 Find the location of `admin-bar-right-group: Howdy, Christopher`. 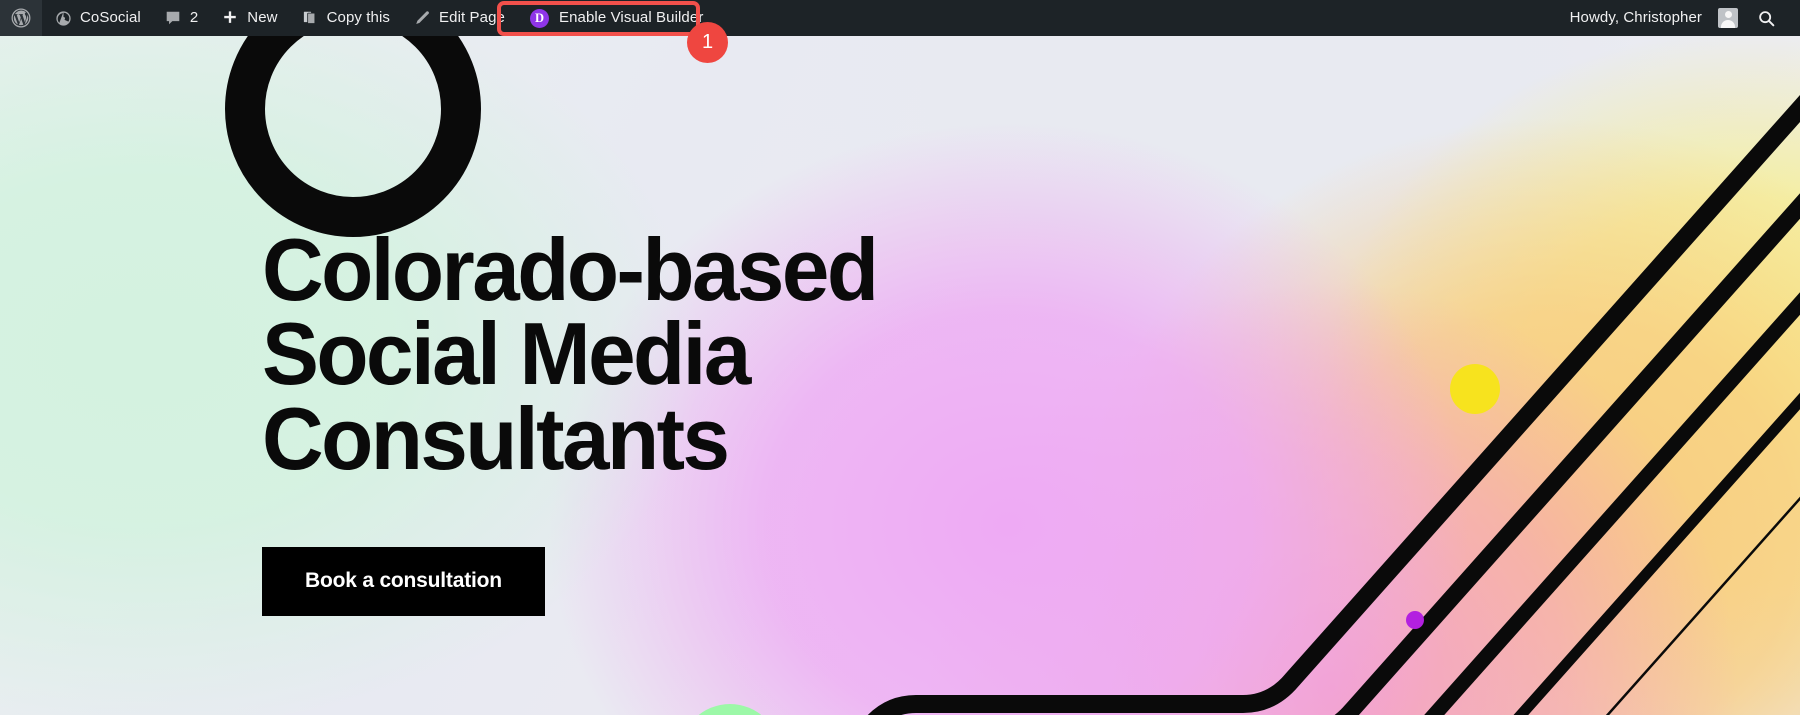

admin-bar-right-group: Howdy, Christopher is located at coordinates (1679, 18).